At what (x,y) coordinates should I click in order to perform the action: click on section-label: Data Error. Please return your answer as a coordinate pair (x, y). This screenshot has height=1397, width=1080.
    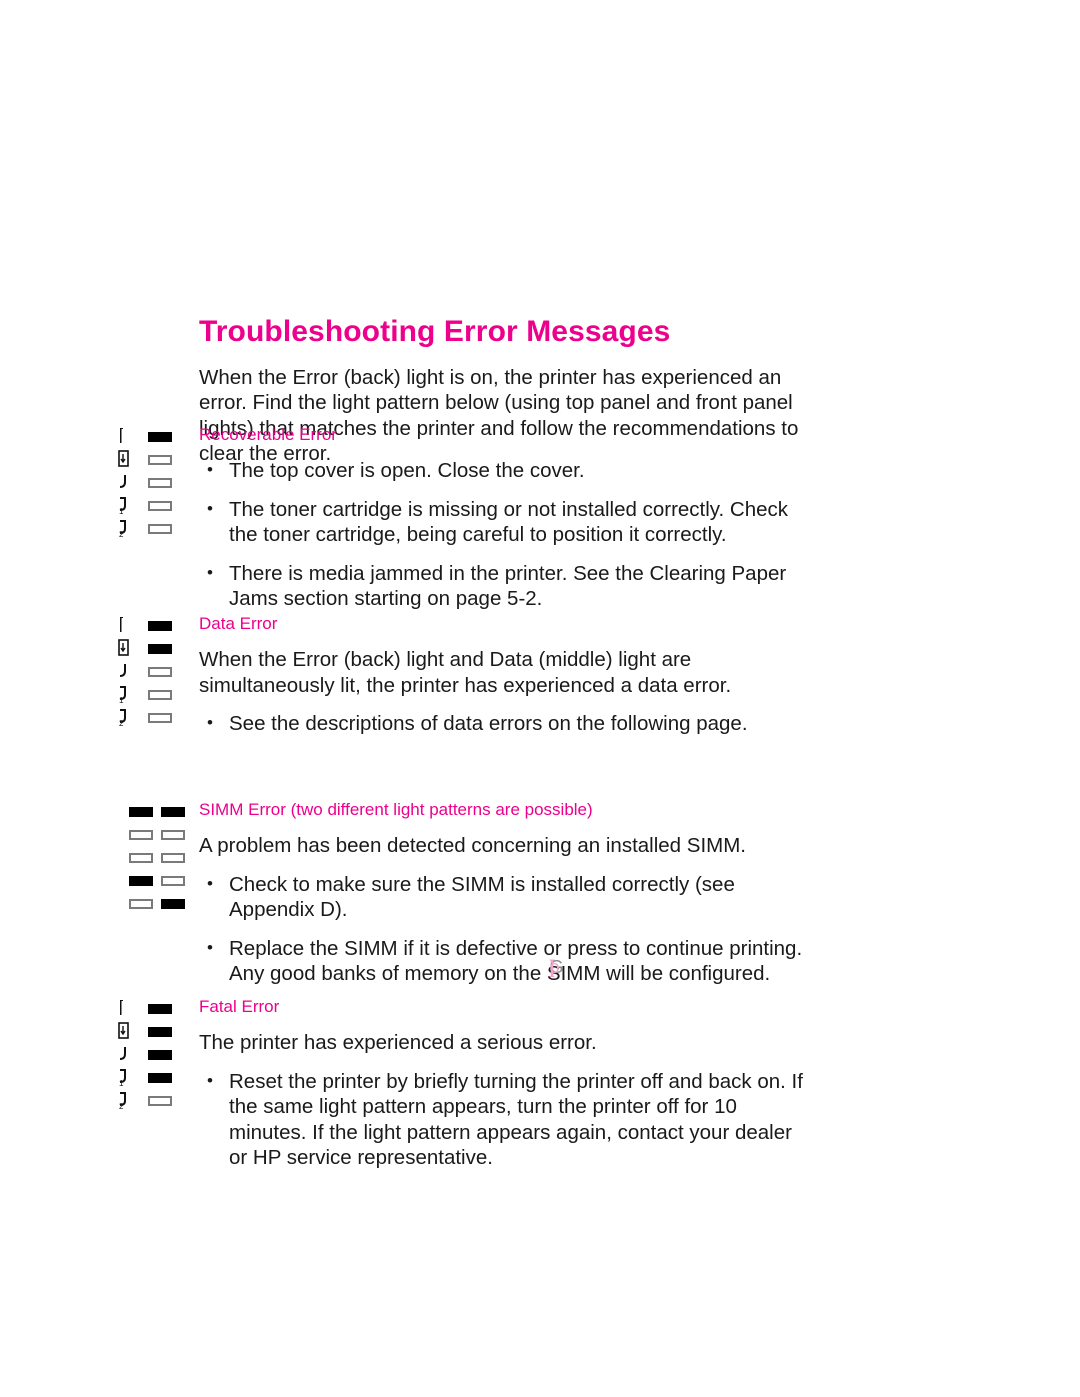
    Looking at the image, I should click on (238, 623).